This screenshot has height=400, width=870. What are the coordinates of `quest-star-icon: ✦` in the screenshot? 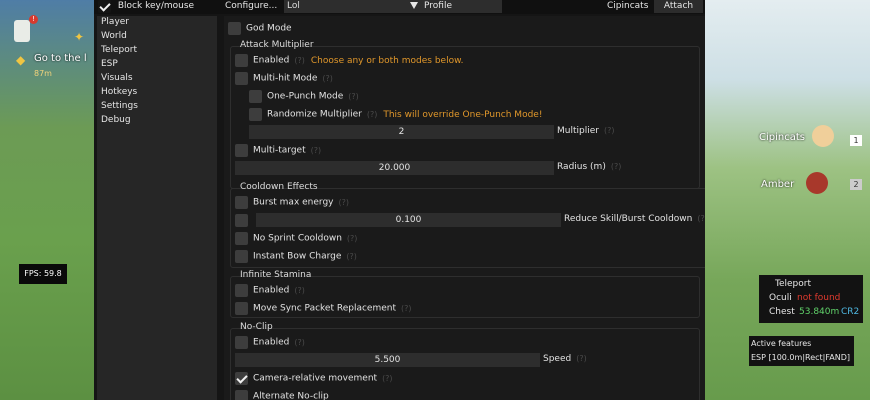 It's located at (79, 37).